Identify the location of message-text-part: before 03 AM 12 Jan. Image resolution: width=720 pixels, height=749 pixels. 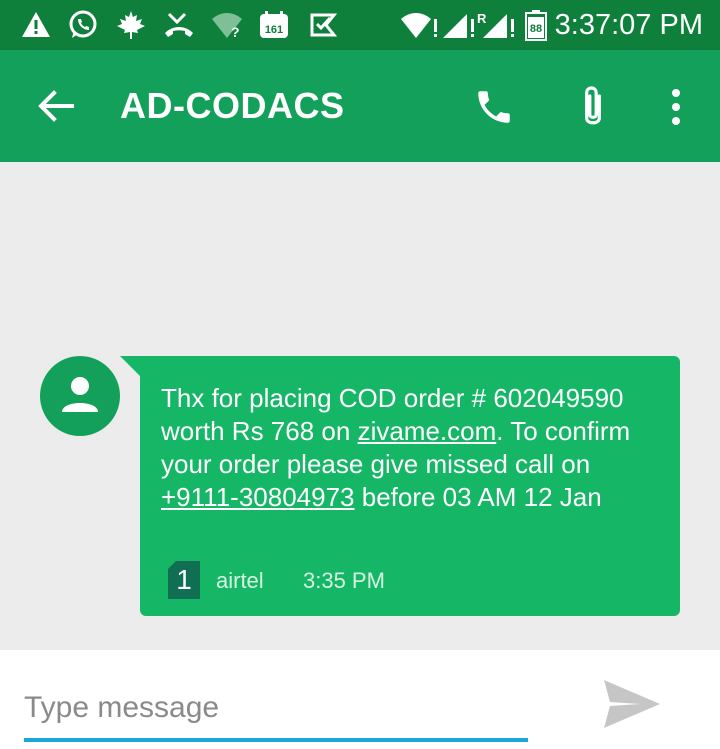
(478, 497).